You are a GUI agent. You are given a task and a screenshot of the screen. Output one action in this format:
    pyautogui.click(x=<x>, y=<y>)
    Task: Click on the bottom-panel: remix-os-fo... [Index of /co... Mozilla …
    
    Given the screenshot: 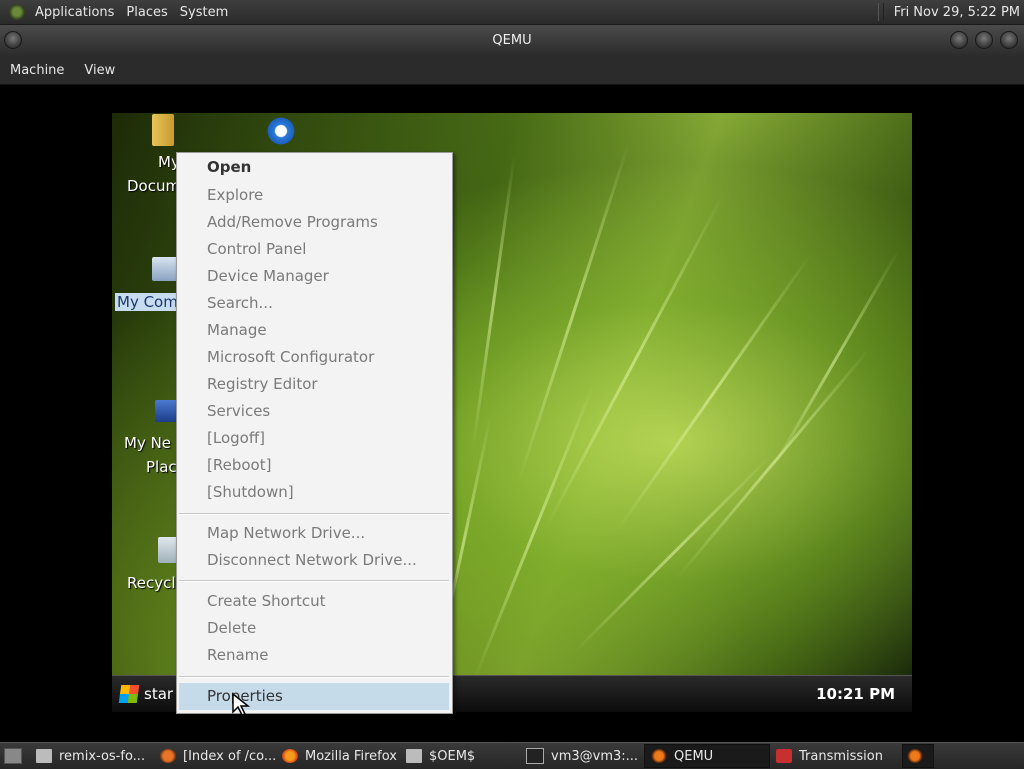 What is the action you would take?
    pyautogui.click(x=512, y=755)
    